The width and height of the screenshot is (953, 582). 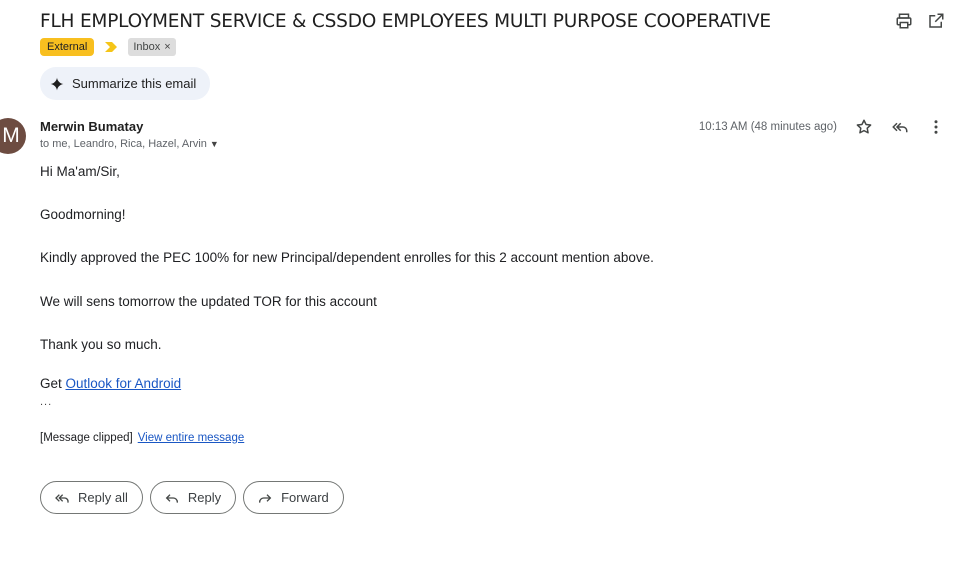 What do you see at coordinates (101, 344) in the screenshot?
I see `body-line: Thank you so much.` at bounding box center [101, 344].